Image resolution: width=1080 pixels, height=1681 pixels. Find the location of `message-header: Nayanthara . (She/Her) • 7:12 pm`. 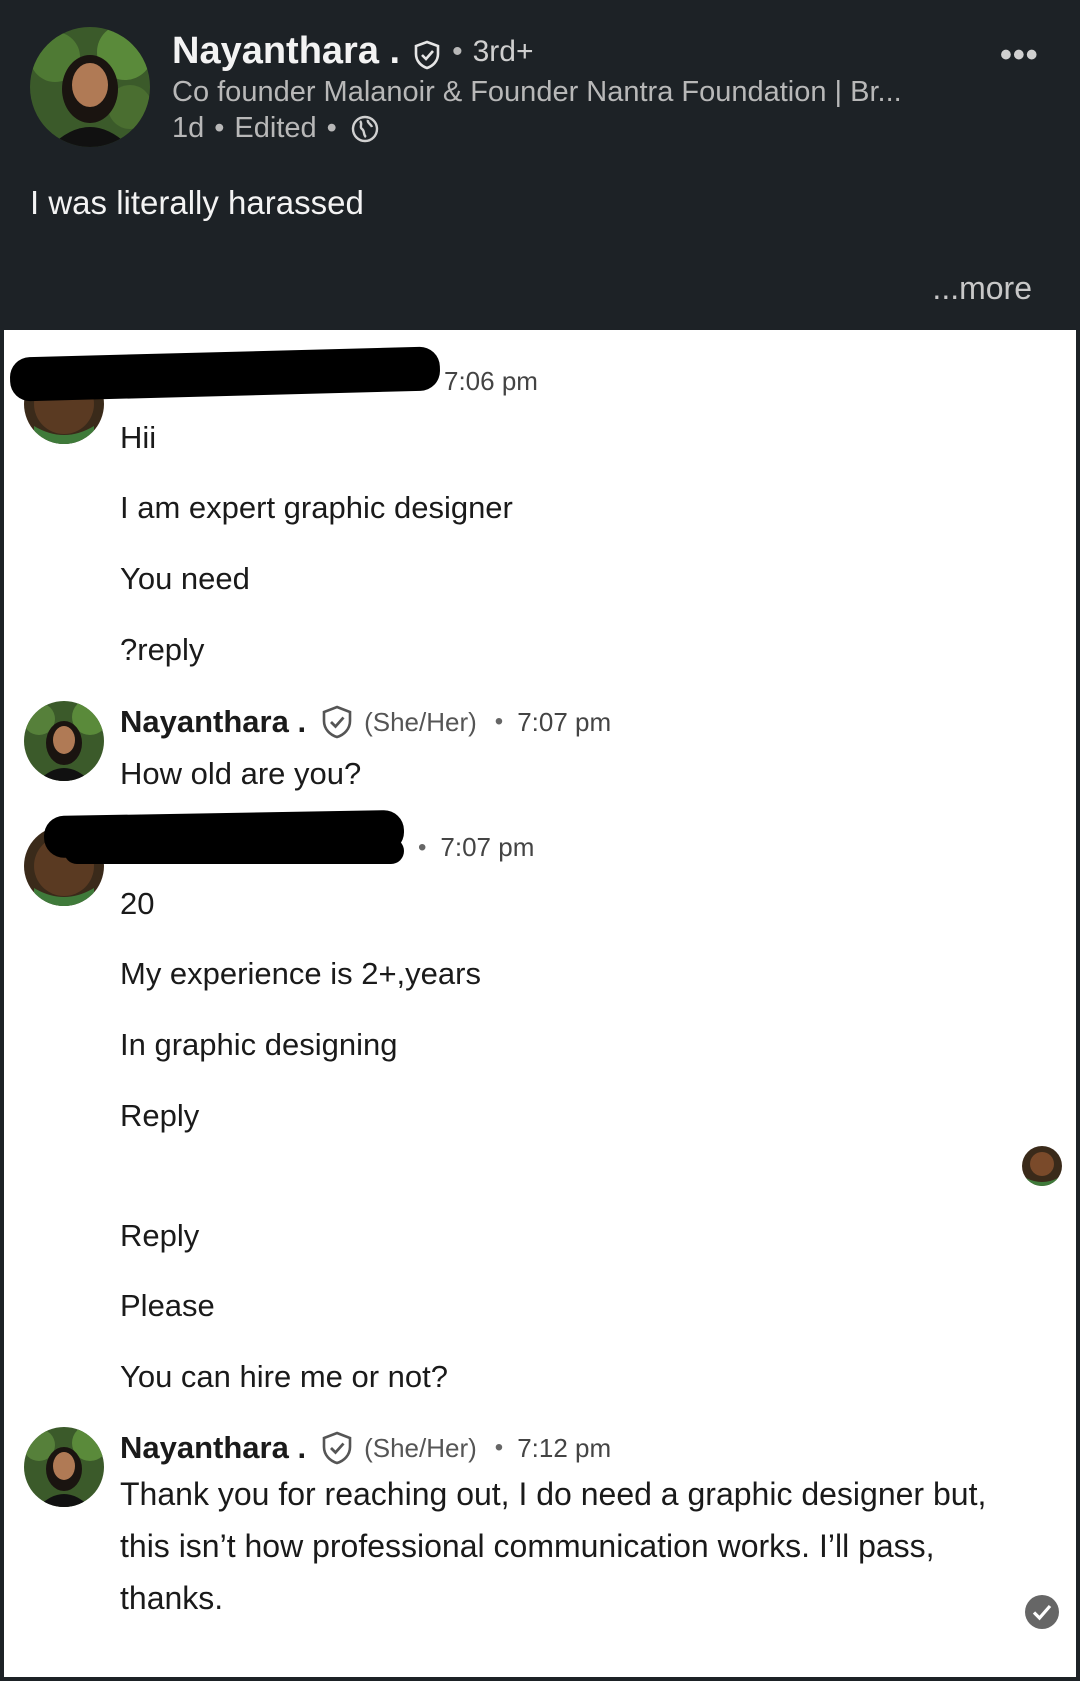

message-header: Nayanthara . (She/Her) • 7:12 pm is located at coordinates (365, 1448).